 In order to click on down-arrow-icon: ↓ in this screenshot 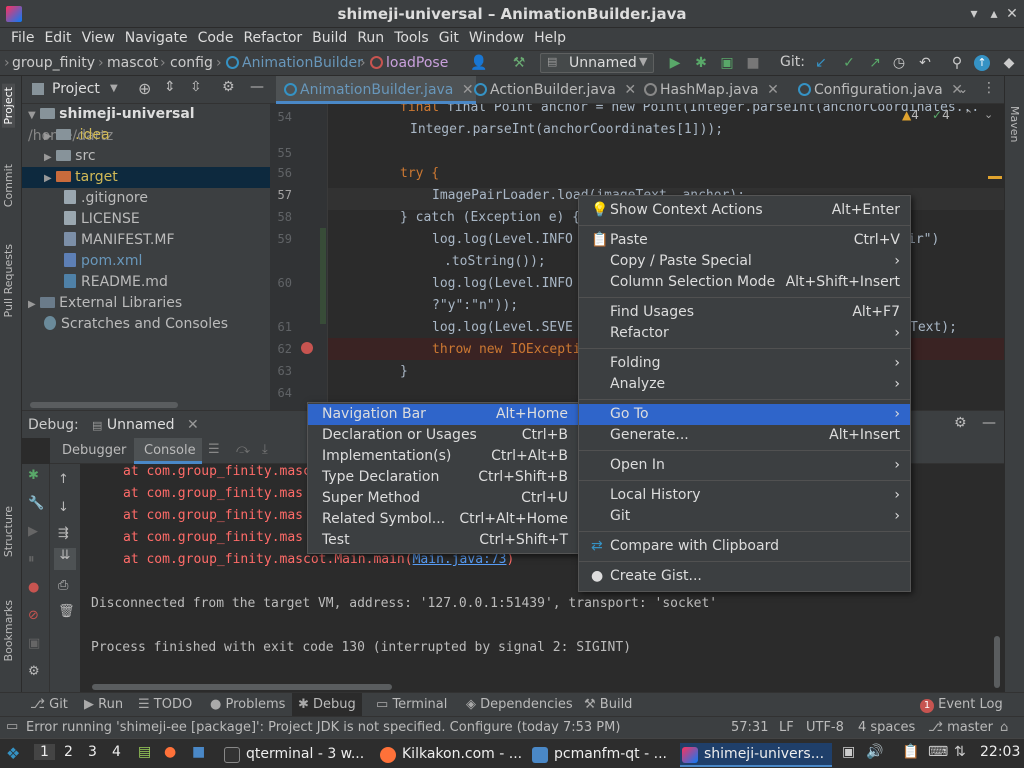, I will do `click(63, 507)`.